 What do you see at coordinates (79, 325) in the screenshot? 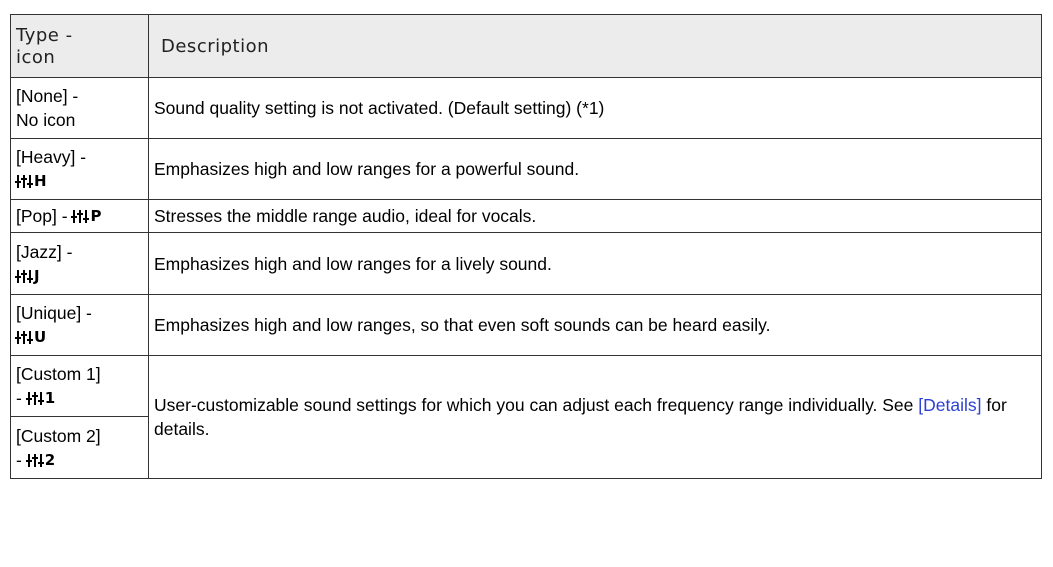
I see `type-cell: [Unique] - U` at bounding box center [79, 325].